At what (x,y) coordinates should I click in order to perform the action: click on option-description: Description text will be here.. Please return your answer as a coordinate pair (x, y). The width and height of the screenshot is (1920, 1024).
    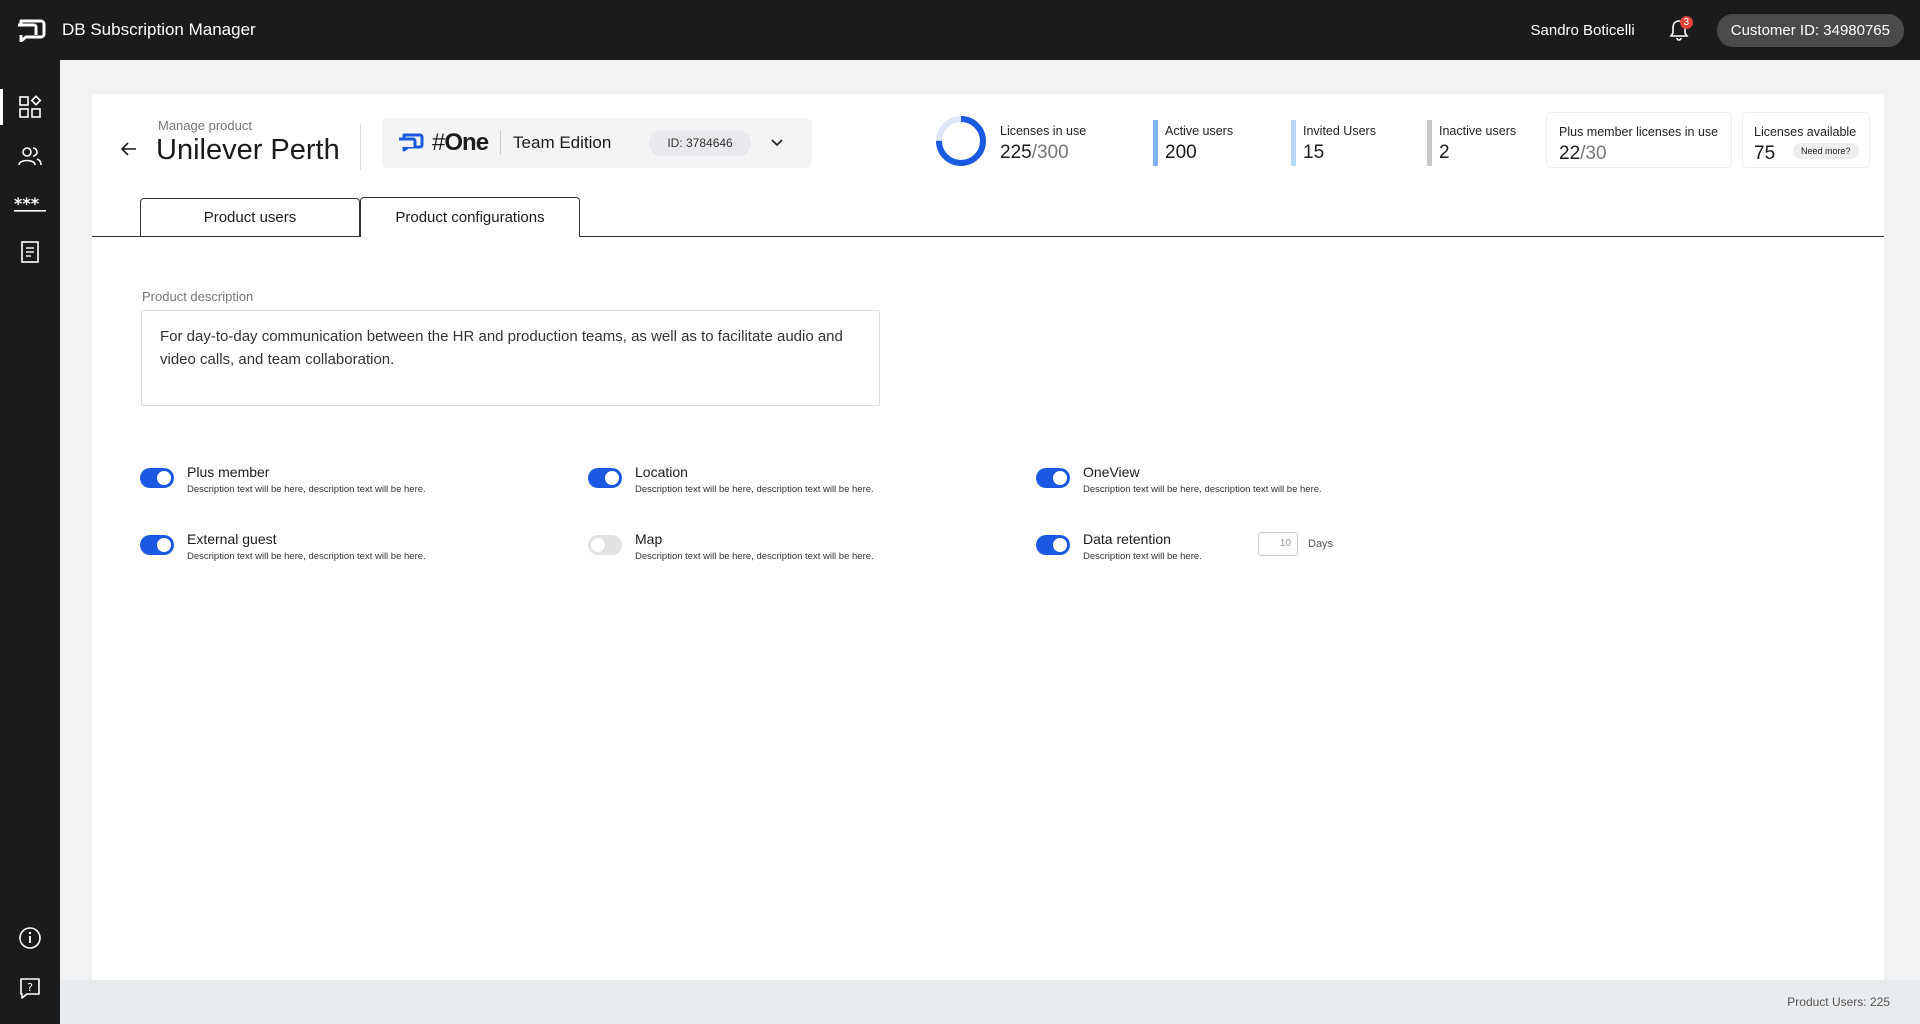
    Looking at the image, I should click on (1142, 556).